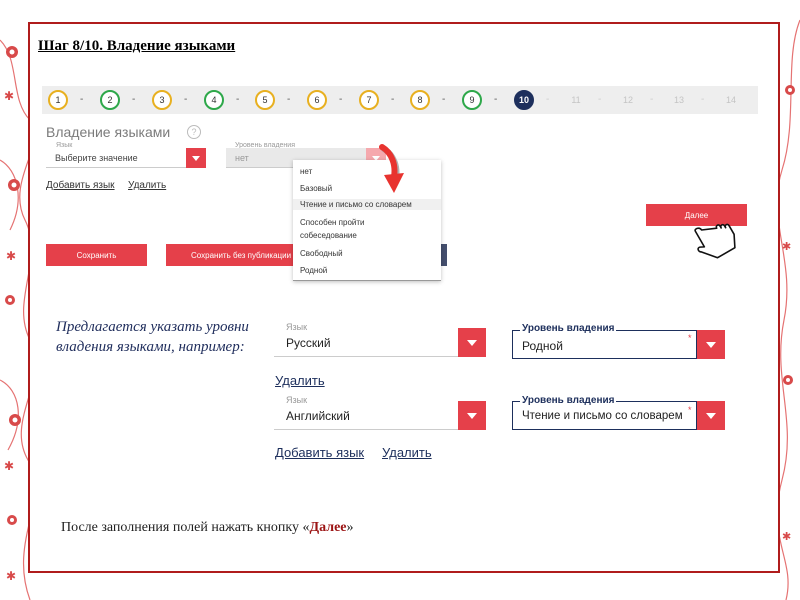 The height and width of the screenshot is (600, 800). I want to click on step-9: 9, so click(472, 100).